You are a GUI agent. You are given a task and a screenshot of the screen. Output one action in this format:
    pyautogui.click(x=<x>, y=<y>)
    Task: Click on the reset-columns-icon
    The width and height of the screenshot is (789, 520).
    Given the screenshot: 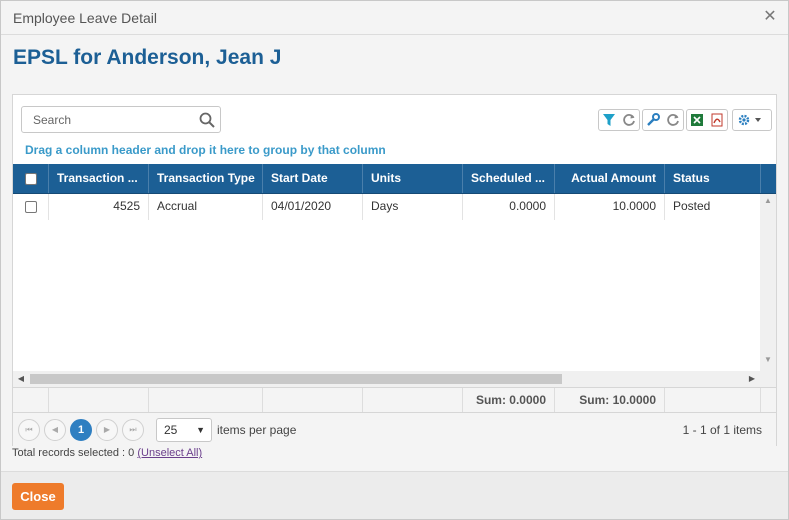 What is the action you would take?
    pyautogui.click(x=673, y=120)
    